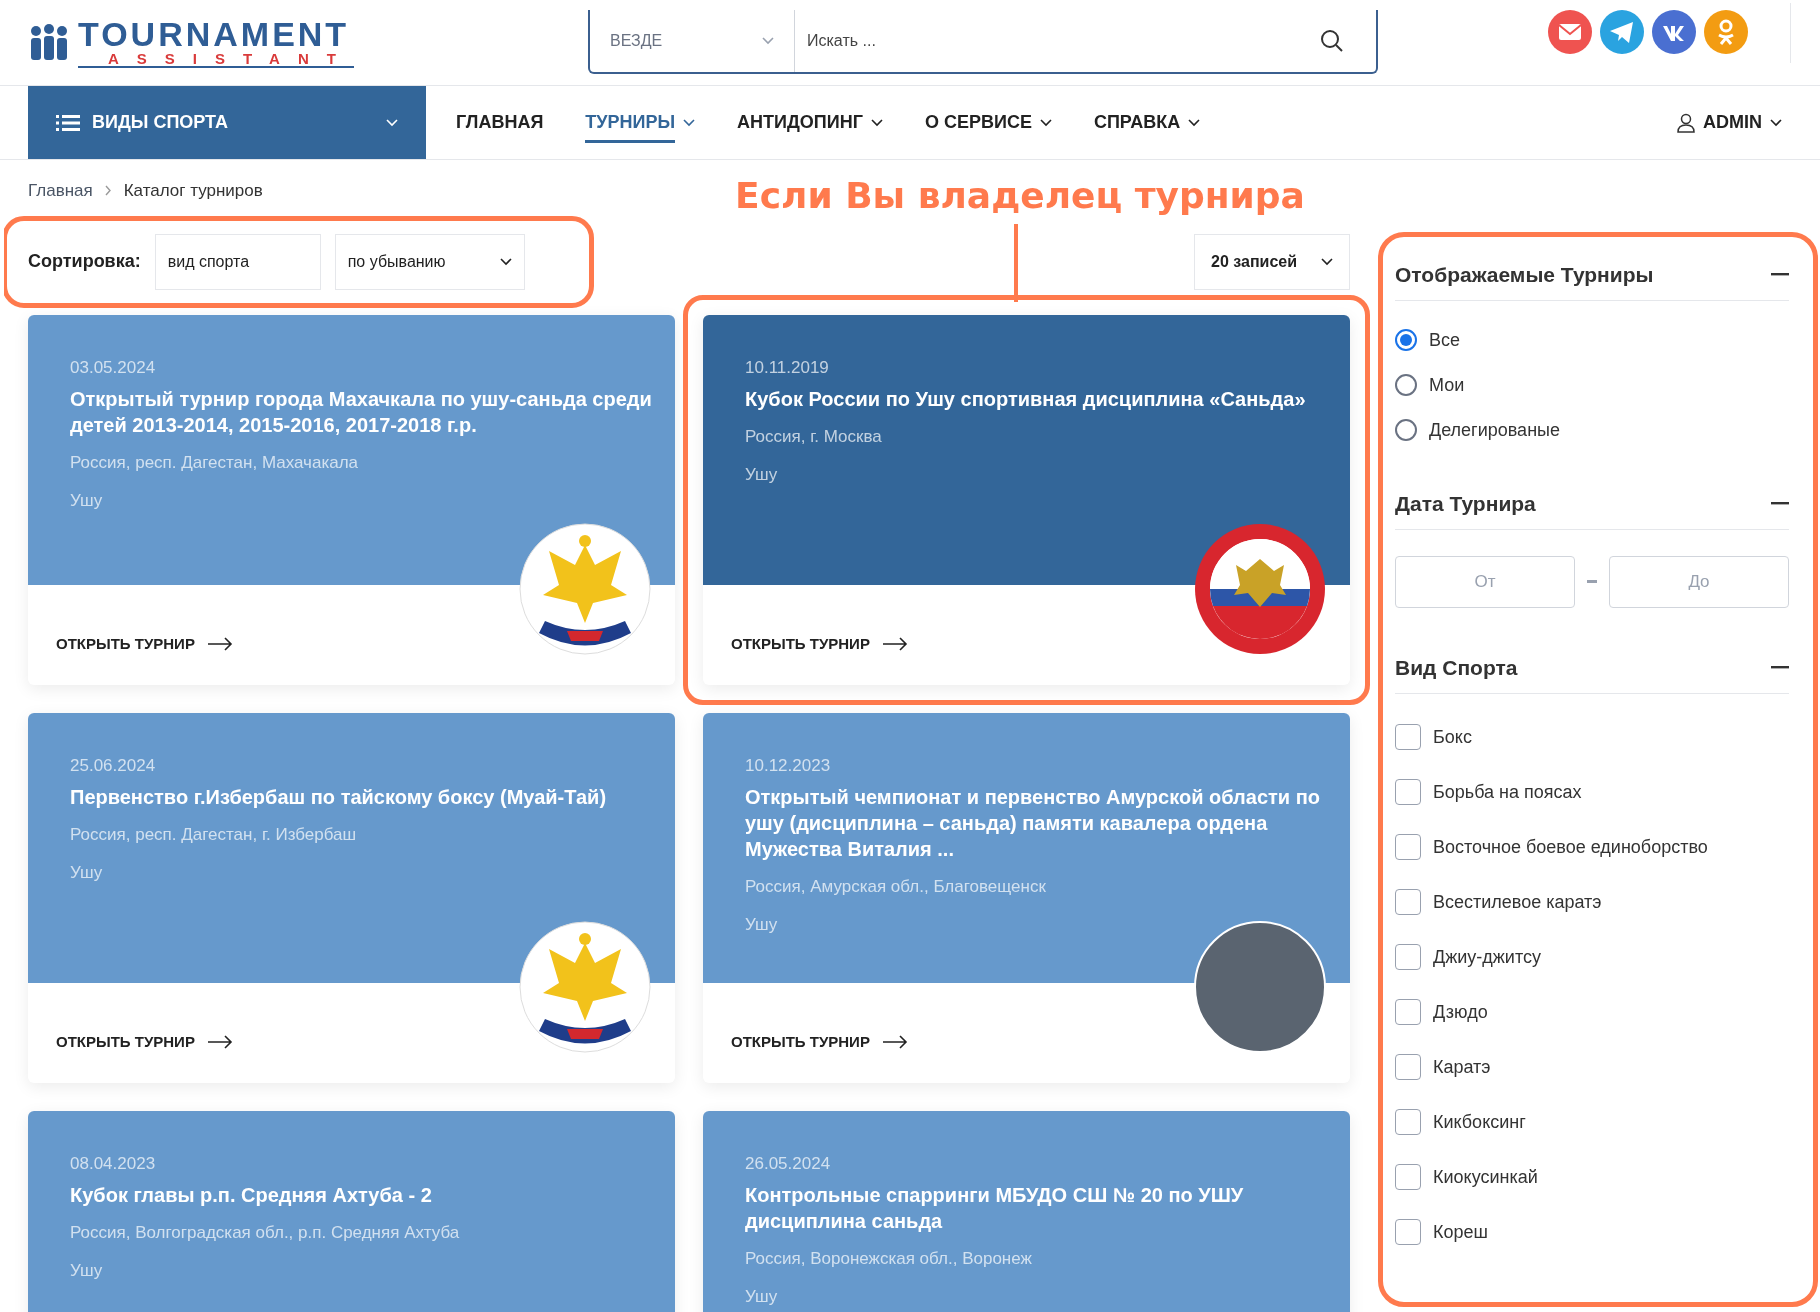 The height and width of the screenshot is (1312, 1820). What do you see at coordinates (1332, 40) in the screenshot?
I see `search-icon` at bounding box center [1332, 40].